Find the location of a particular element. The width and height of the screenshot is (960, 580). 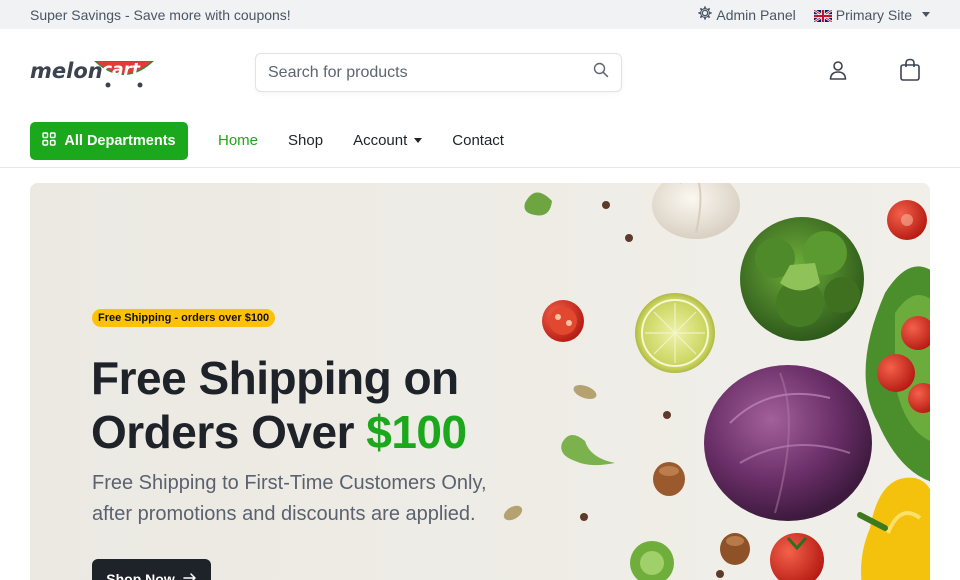

nav-links: Home Shop Account Contact is located at coordinates (361, 140).